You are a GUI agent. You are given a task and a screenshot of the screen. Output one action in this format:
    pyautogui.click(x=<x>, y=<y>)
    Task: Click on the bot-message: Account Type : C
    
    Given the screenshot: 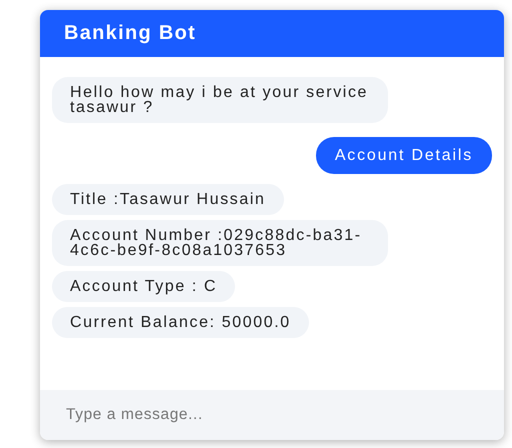 What is the action you would take?
    pyautogui.click(x=144, y=286)
    